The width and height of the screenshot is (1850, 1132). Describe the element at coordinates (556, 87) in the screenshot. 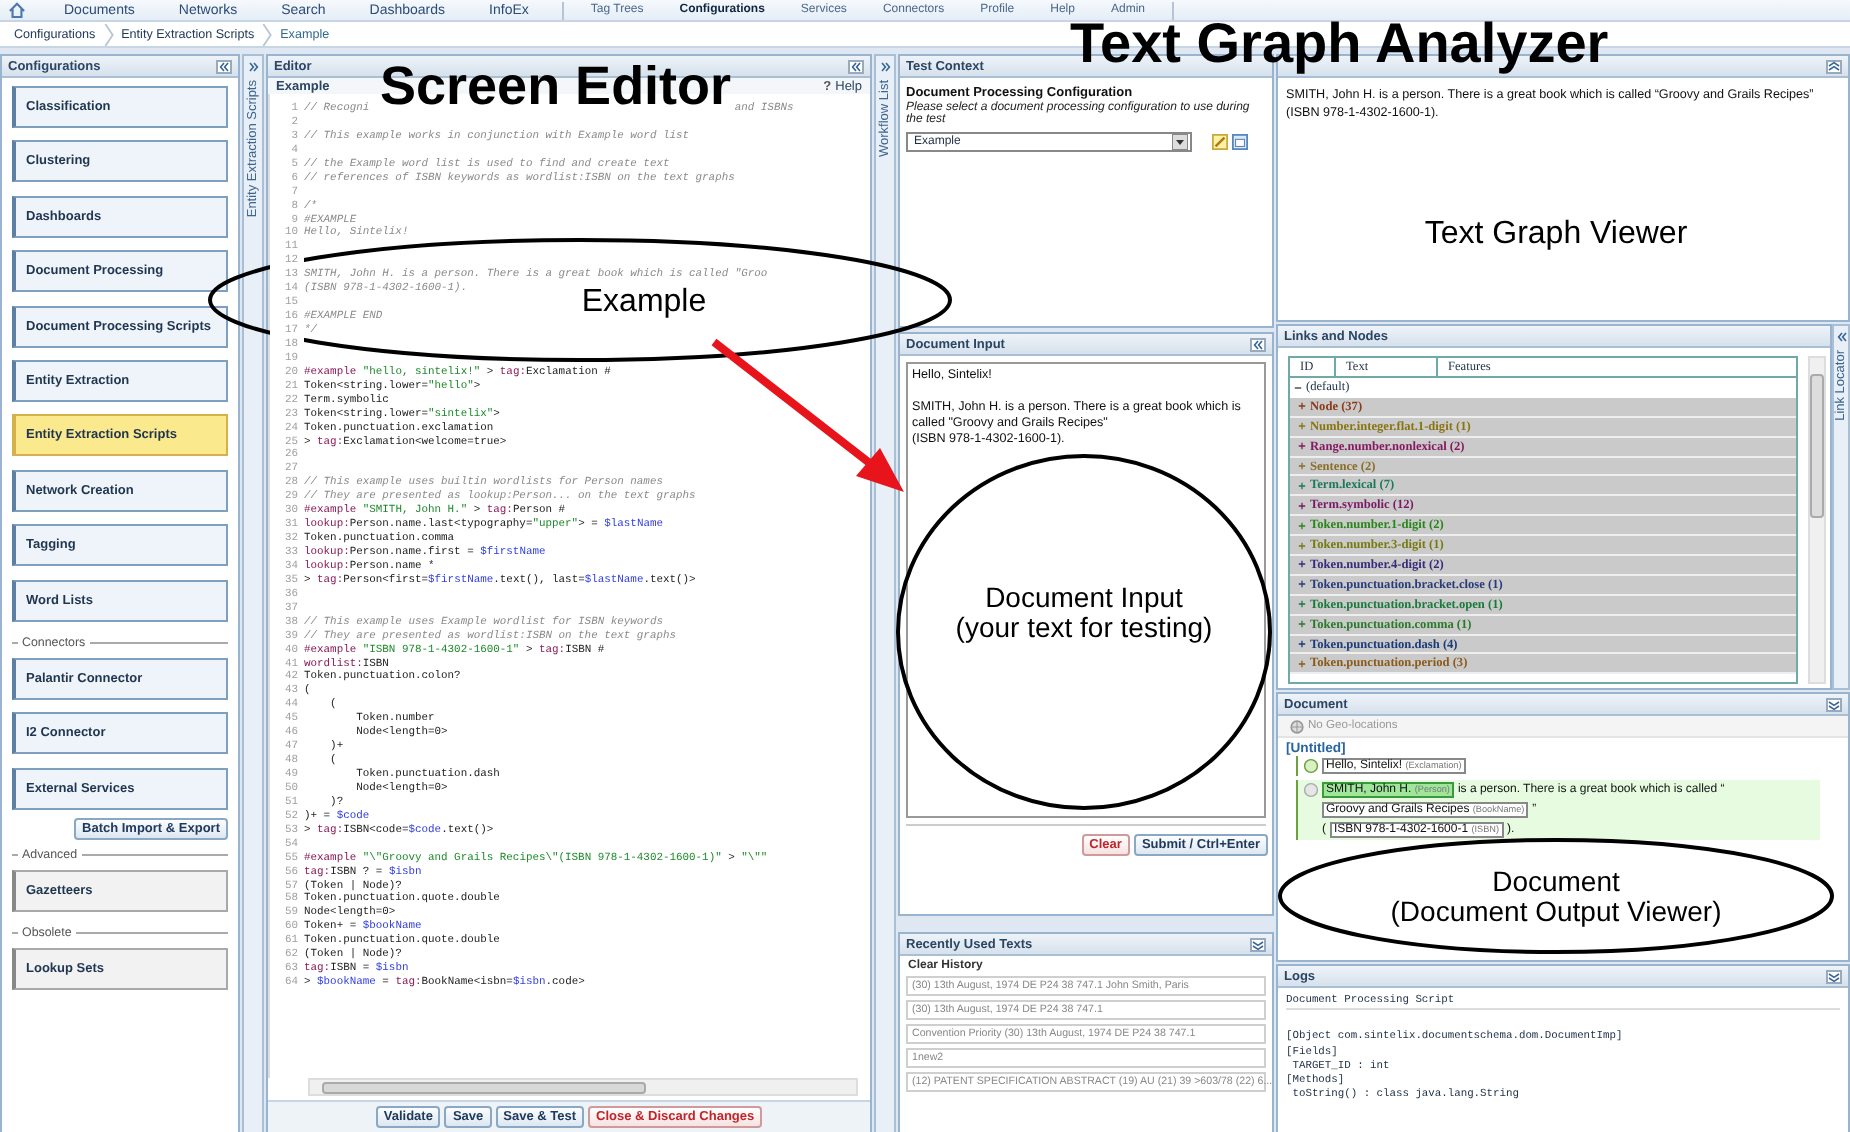

I see `annotation-title: Screen Editor` at that location.